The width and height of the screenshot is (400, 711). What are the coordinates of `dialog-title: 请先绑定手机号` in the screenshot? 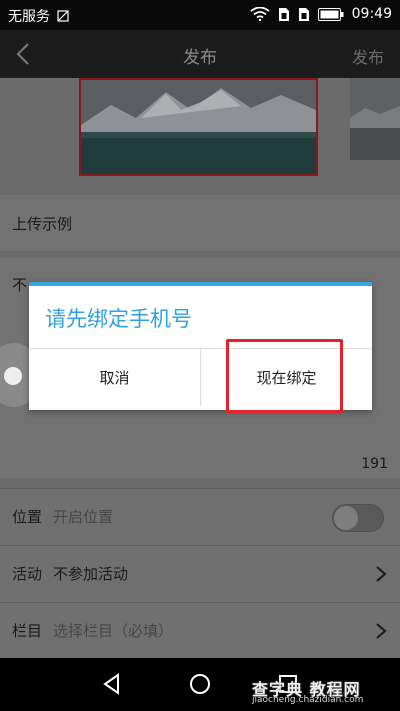 It's located at (118, 319).